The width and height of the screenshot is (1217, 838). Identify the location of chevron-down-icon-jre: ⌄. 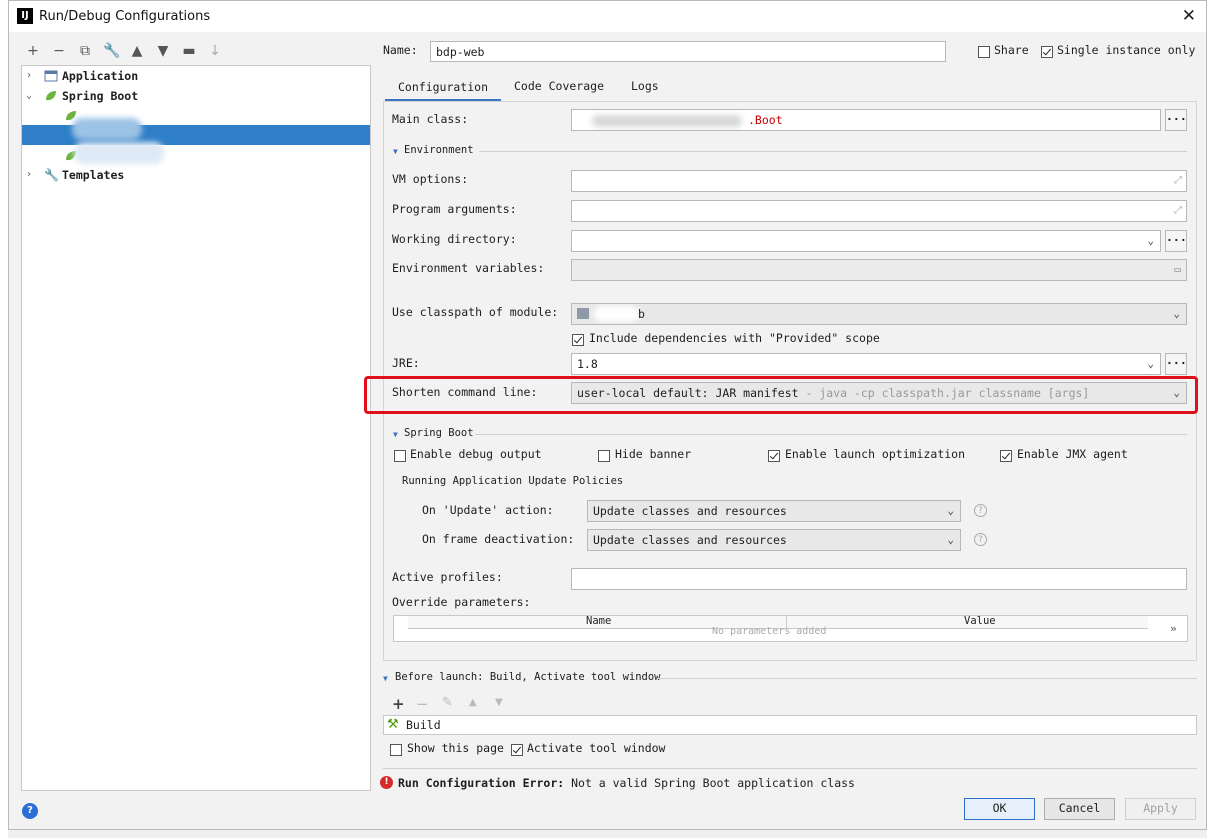
(1150, 364).